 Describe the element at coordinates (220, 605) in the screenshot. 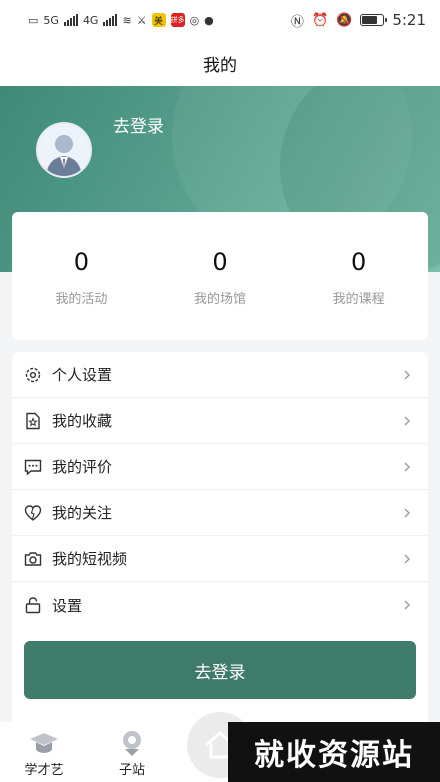

I see `menu-item-settings: 设置` at that location.